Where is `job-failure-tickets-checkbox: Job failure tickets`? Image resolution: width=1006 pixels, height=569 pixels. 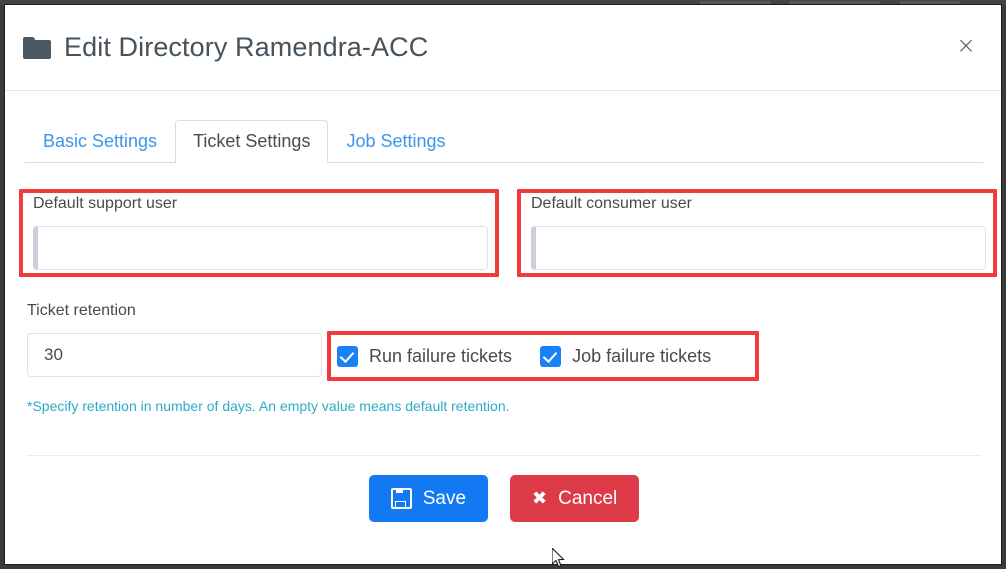 job-failure-tickets-checkbox: Job failure tickets is located at coordinates (626, 356).